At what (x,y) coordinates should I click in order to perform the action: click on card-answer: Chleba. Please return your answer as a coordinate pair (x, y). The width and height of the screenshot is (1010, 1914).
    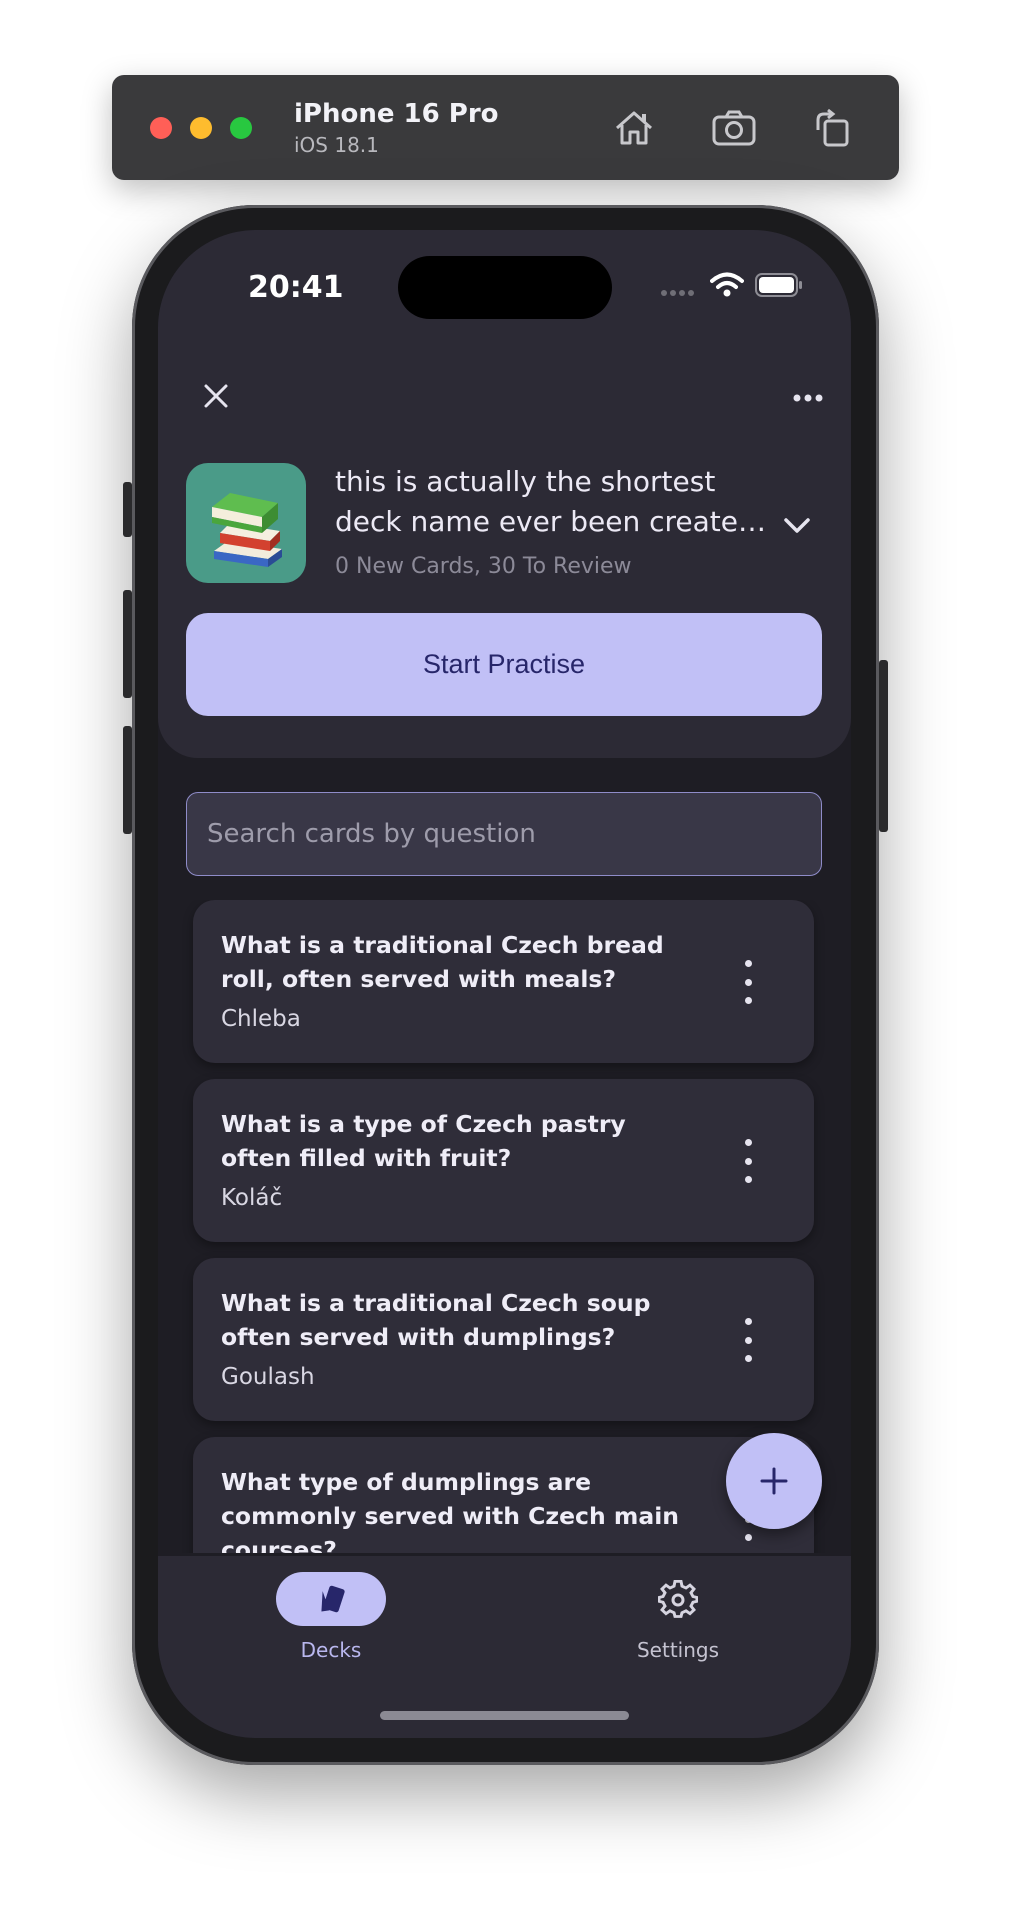
    Looking at the image, I should click on (261, 1019).